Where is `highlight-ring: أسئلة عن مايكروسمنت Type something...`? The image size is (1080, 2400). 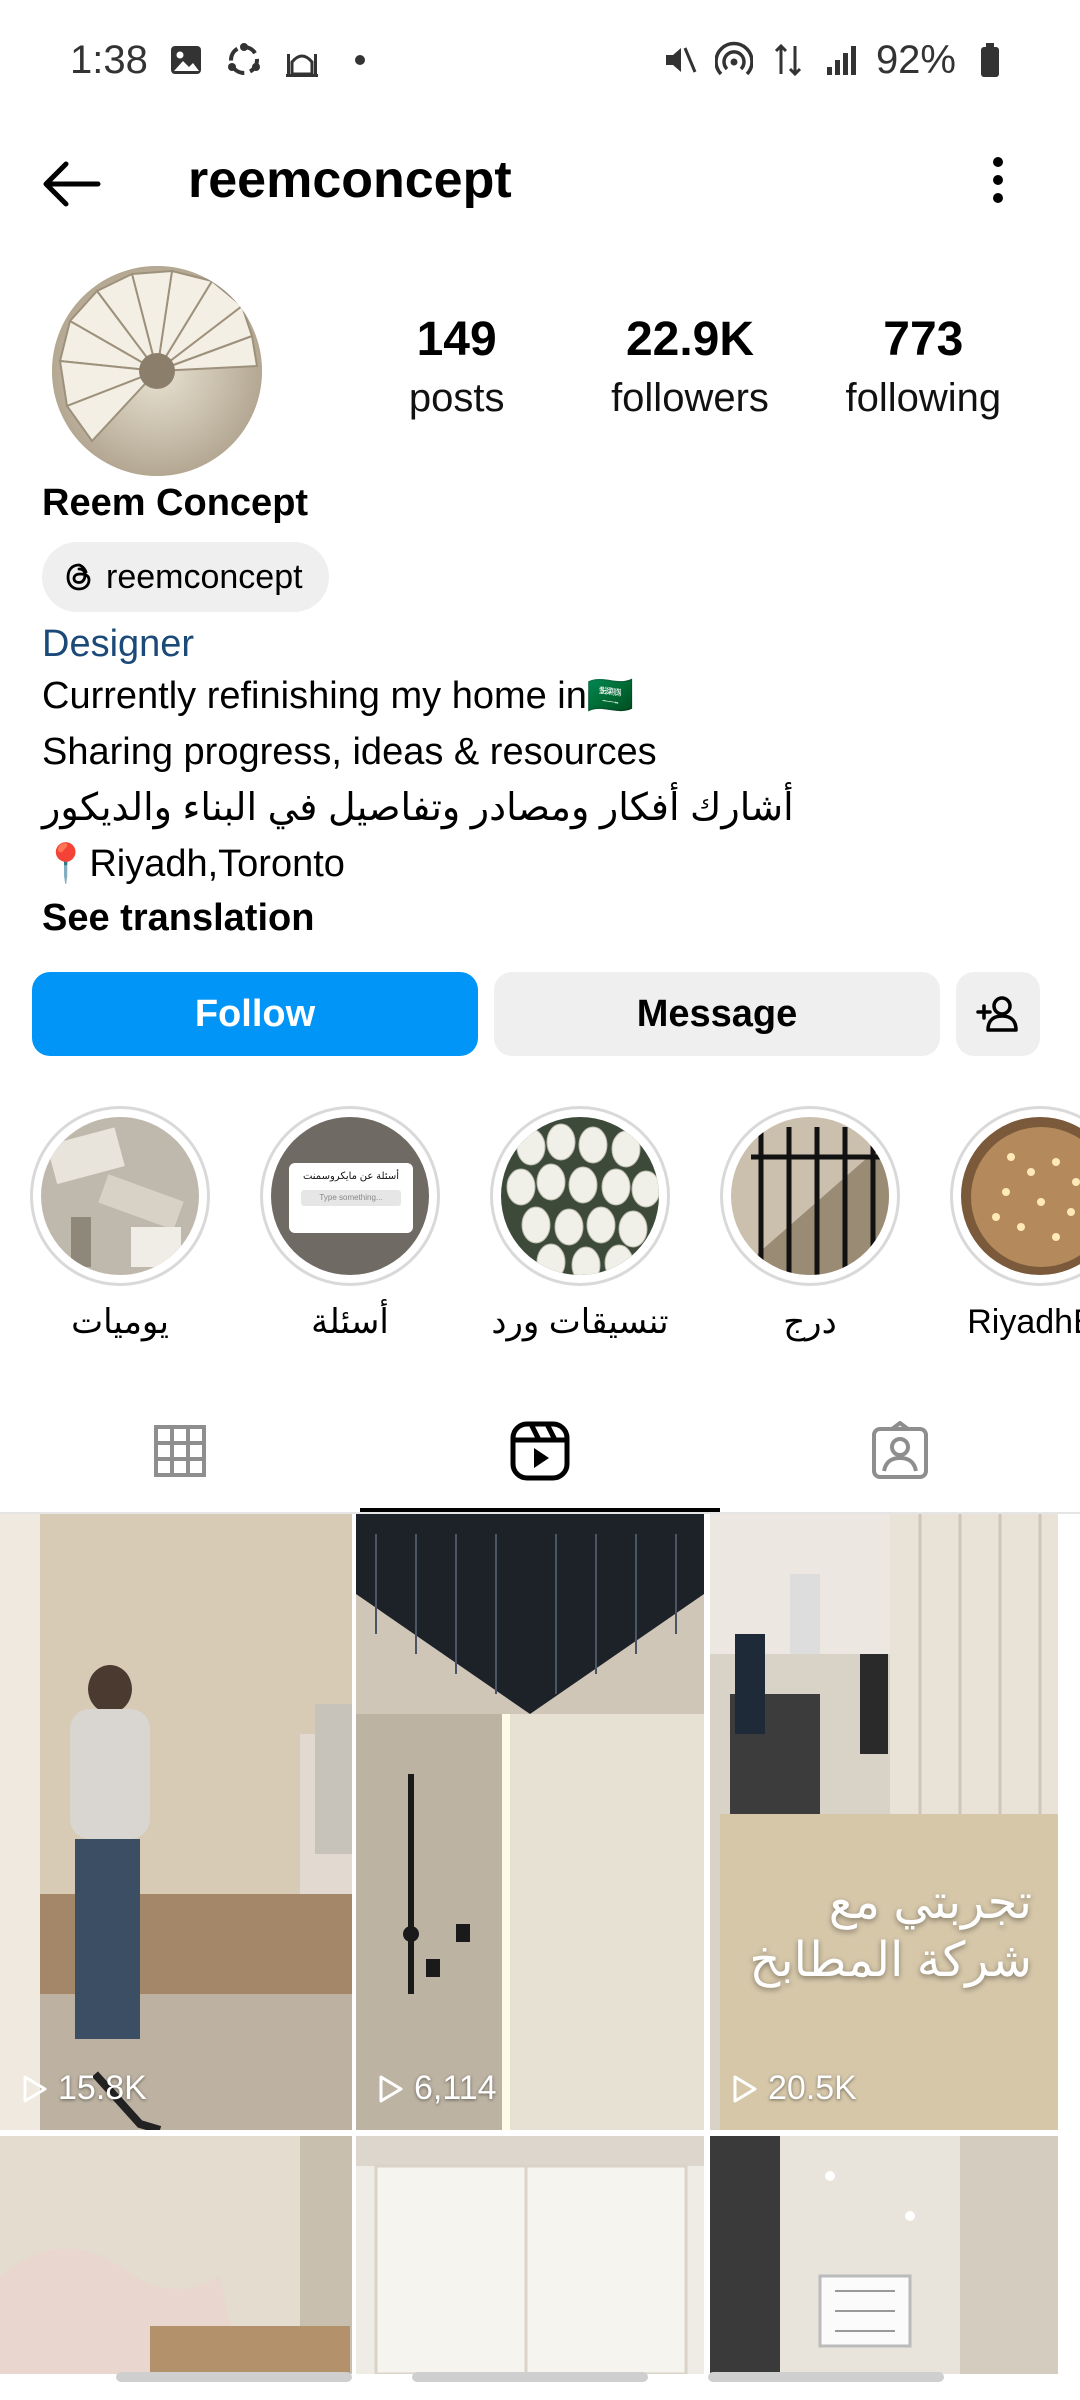 highlight-ring: أسئلة عن مايكروسمنت Type something... is located at coordinates (350, 1196).